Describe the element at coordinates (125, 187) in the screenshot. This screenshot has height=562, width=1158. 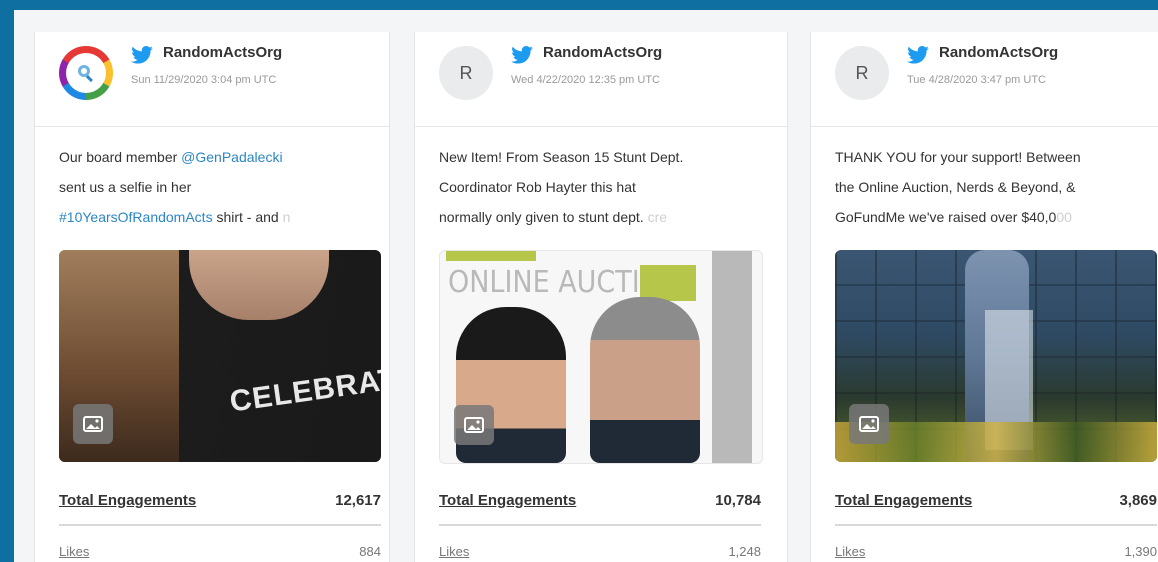
I see `post-text-span: sent us a selfie in her` at that location.